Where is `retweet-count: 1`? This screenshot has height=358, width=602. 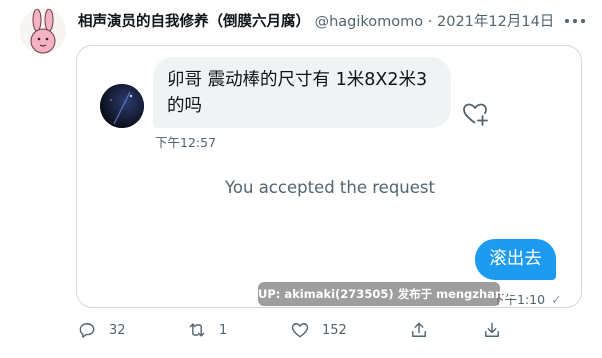
retweet-count: 1 is located at coordinates (223, 330).